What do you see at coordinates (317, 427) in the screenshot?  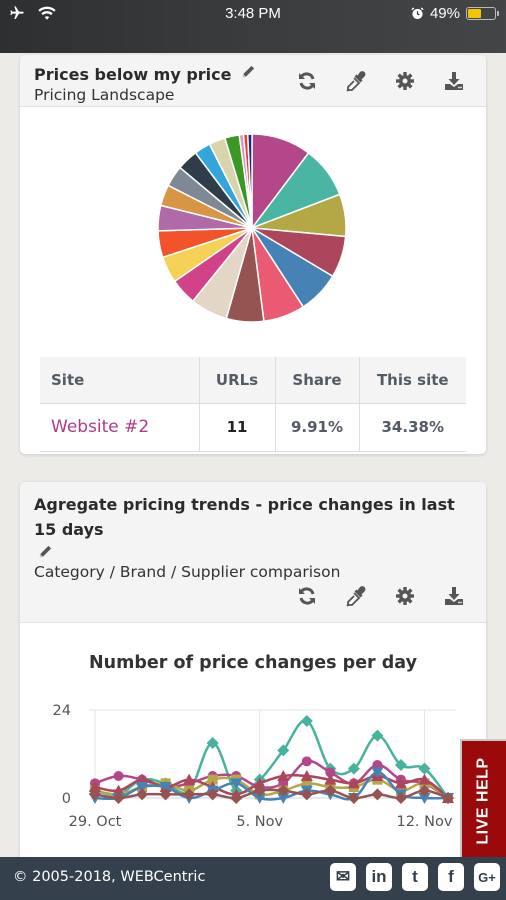 I see `share-cell: 9.91%` at bounding box center [317, 427].